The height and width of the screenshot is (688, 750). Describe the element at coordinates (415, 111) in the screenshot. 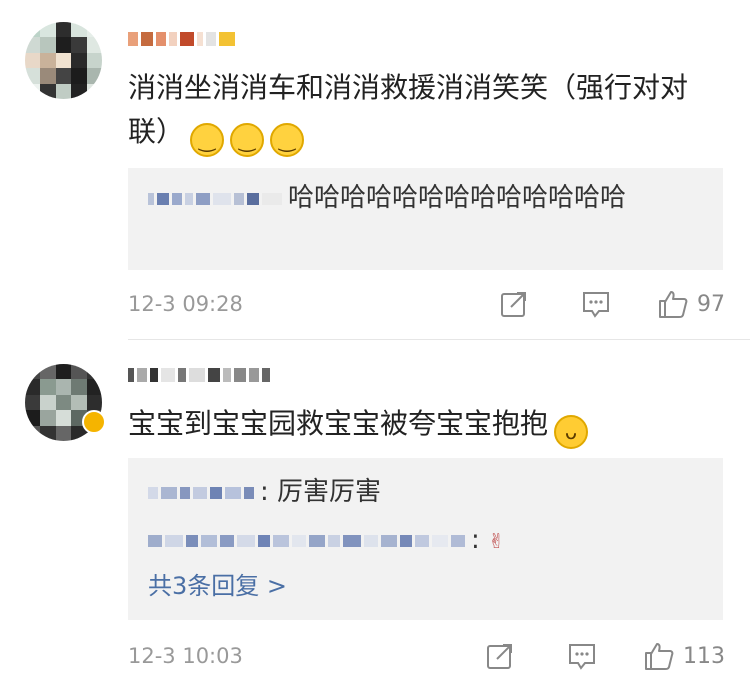

I see `comment-text: 消消坐消消车和消消救援消消笑笑（强行对对联） ‿ ‿ ‿` at that location.